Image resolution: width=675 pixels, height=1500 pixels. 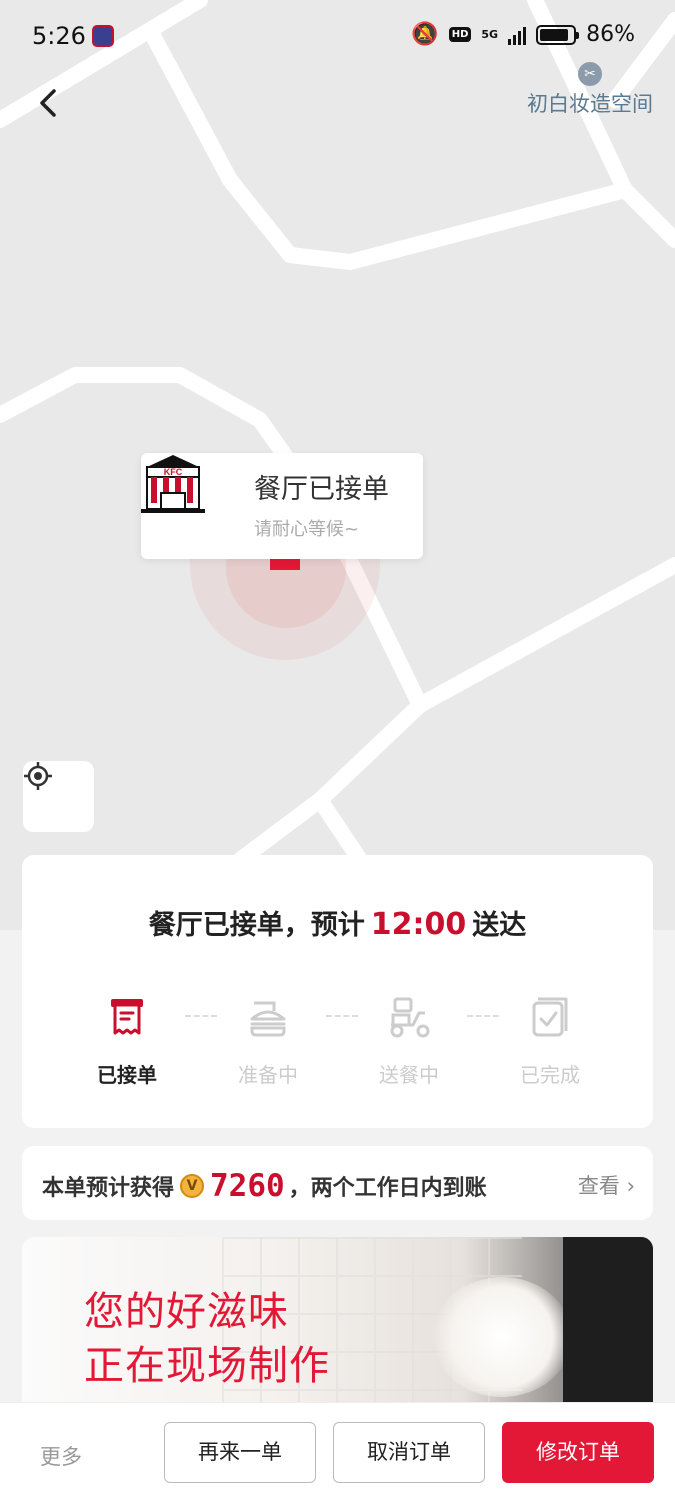 What do you see at coordinates (550, 1040) in the screenshot?
I see `step-completed: 已完成` at bounding box center [550, 1040].